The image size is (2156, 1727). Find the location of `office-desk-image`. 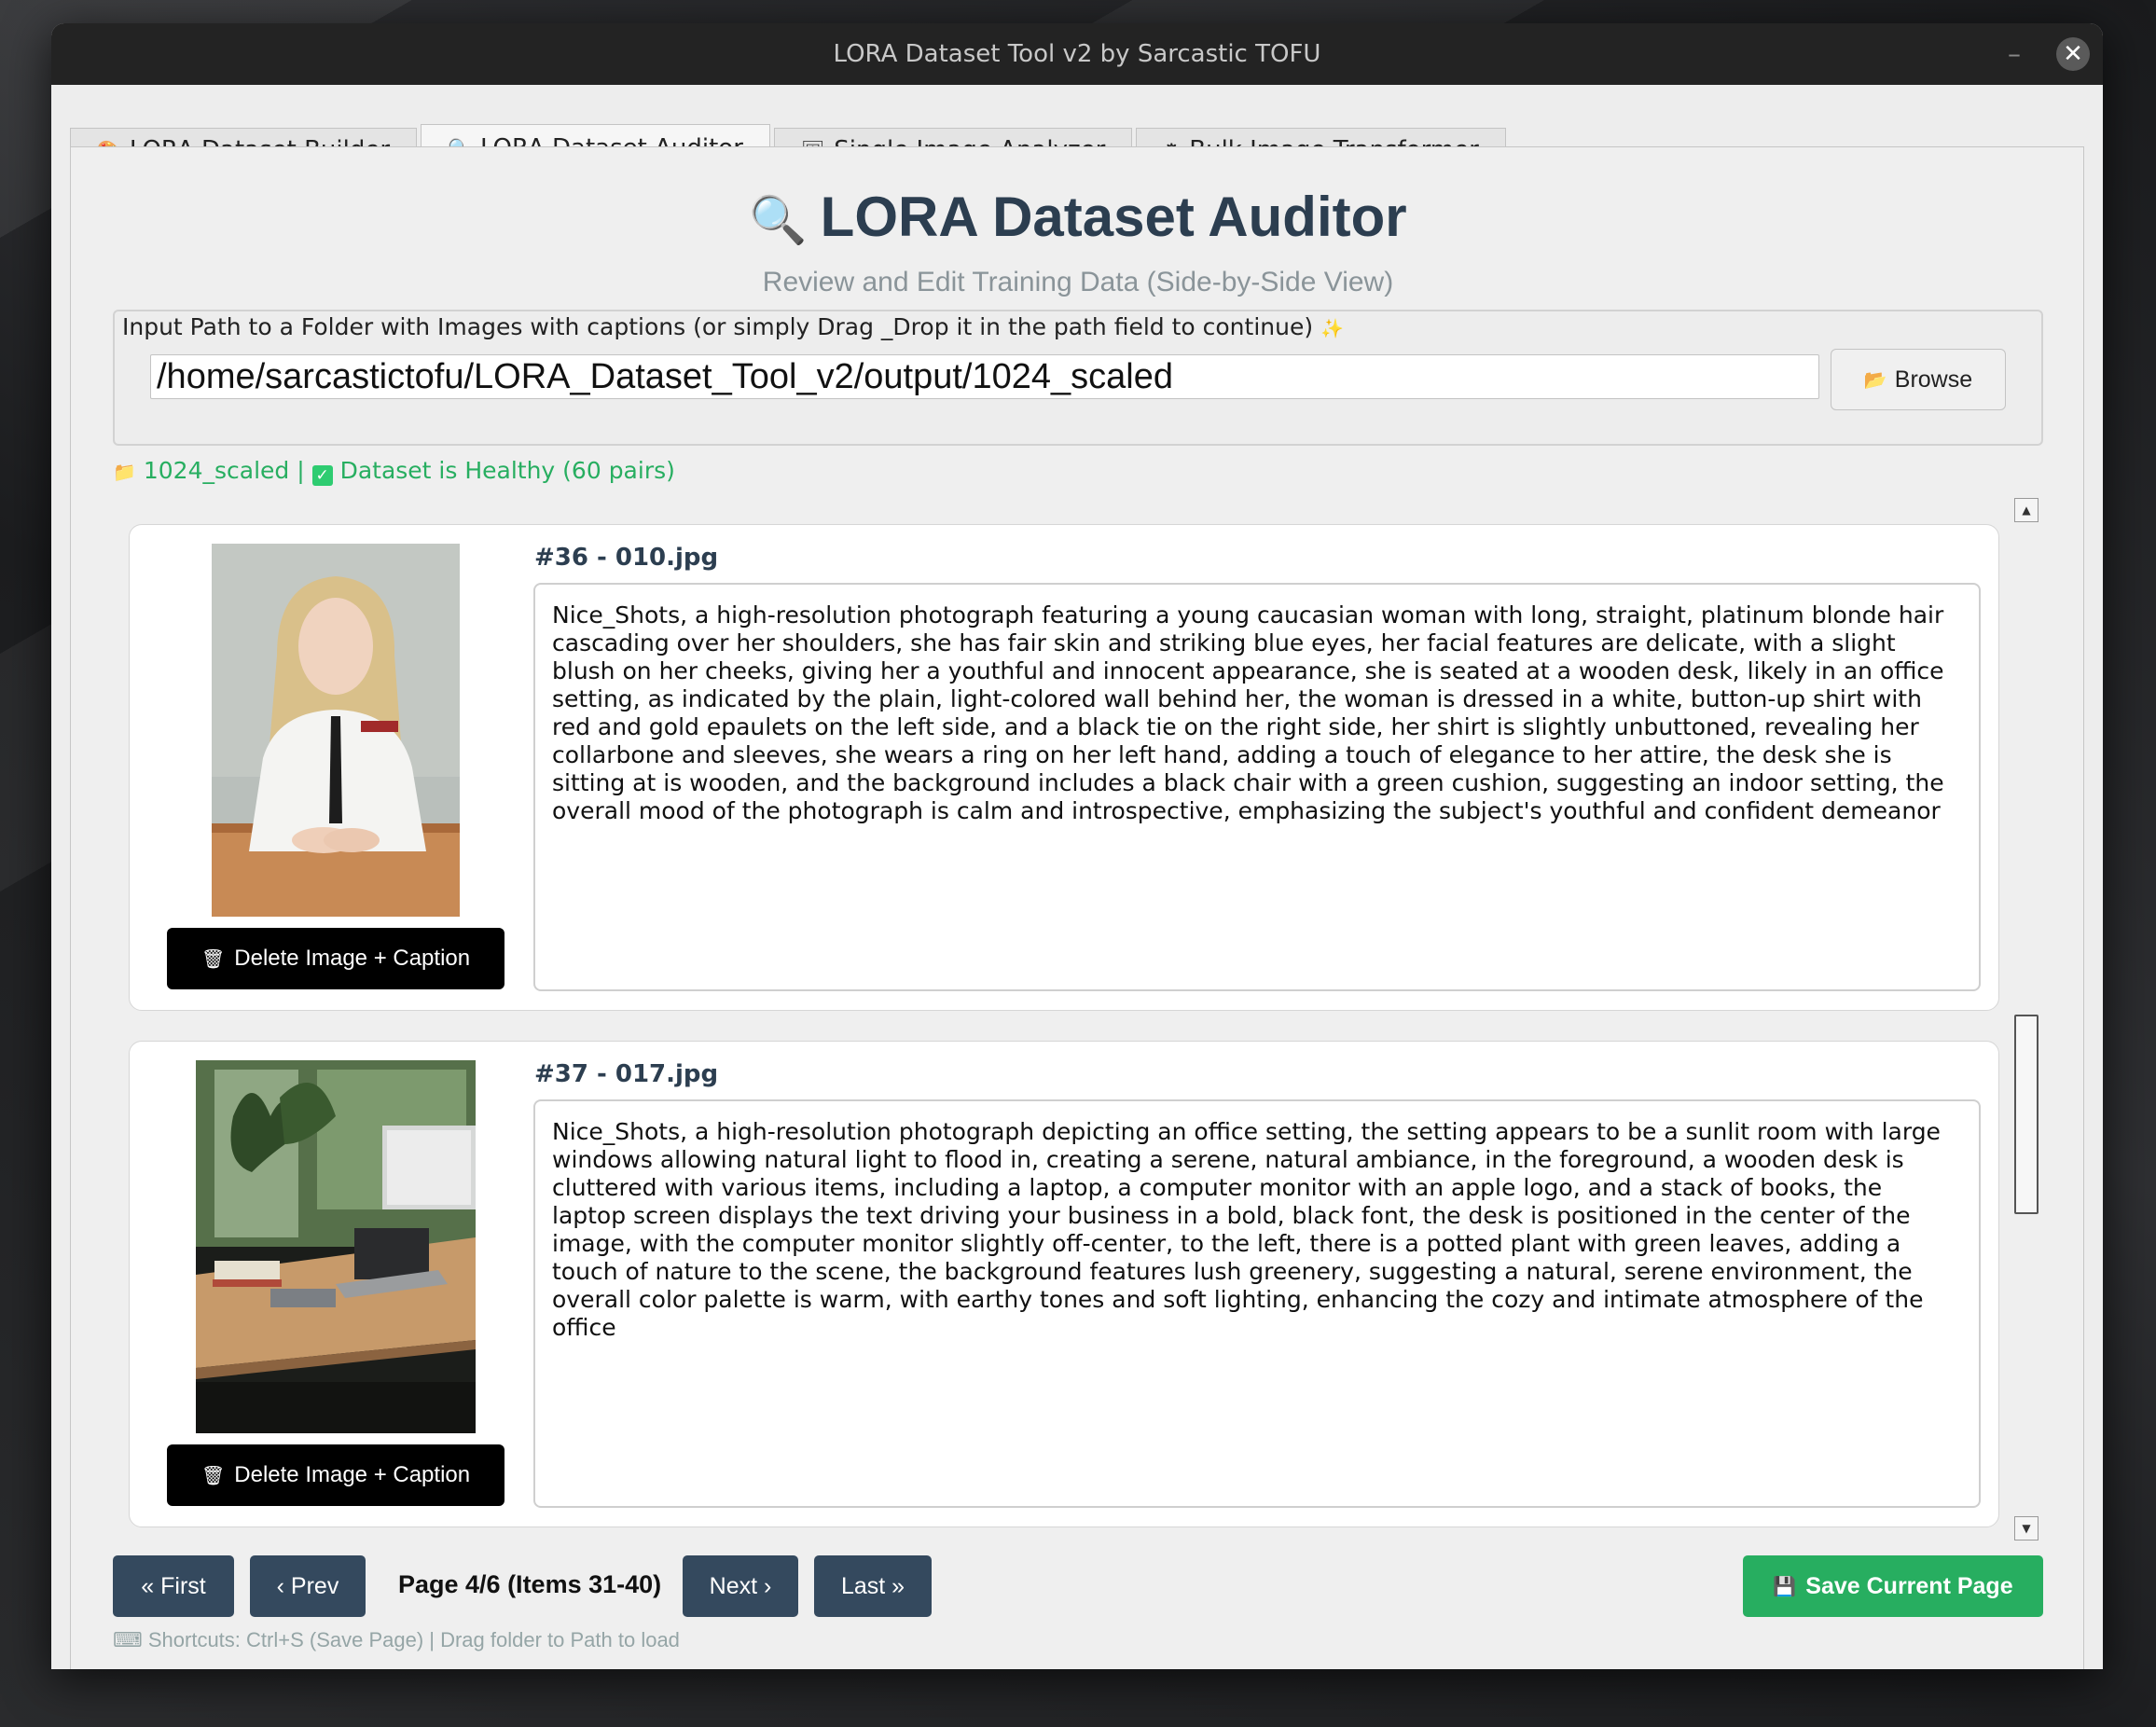

office-desk-image is located at coordinates (336, 1246).